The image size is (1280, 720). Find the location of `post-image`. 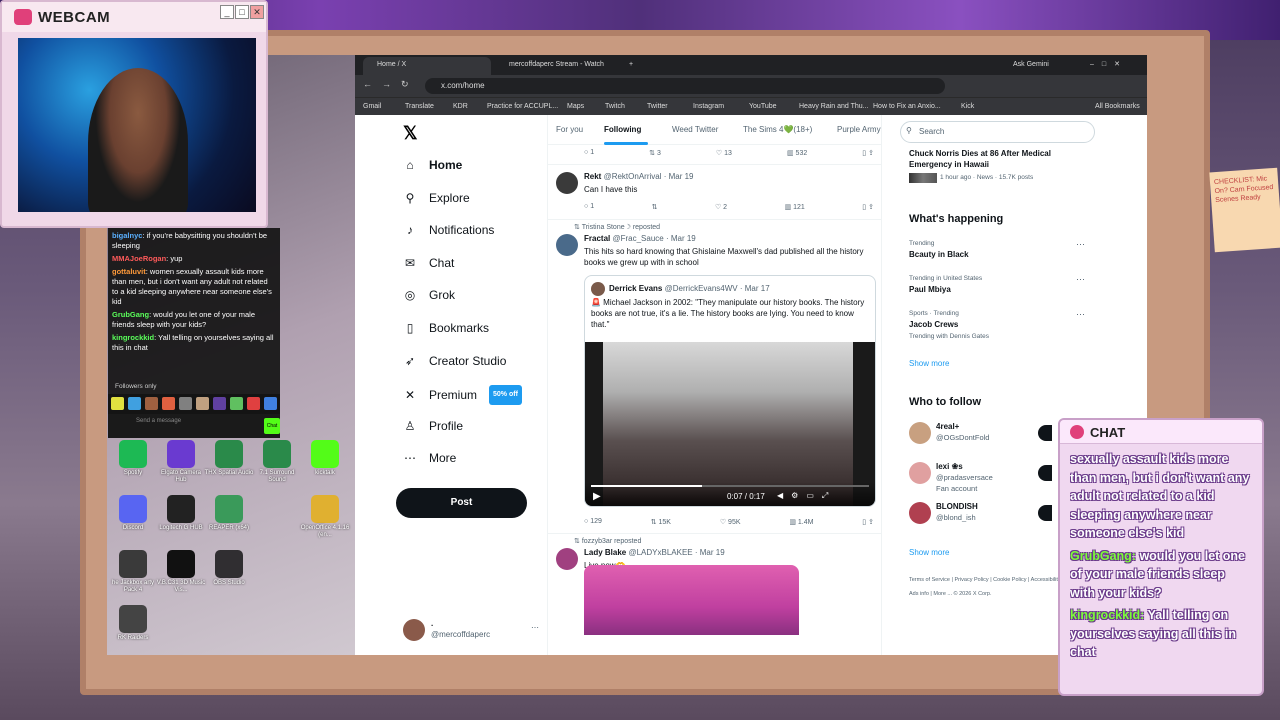

post-image is located at coordinates (691, 600).